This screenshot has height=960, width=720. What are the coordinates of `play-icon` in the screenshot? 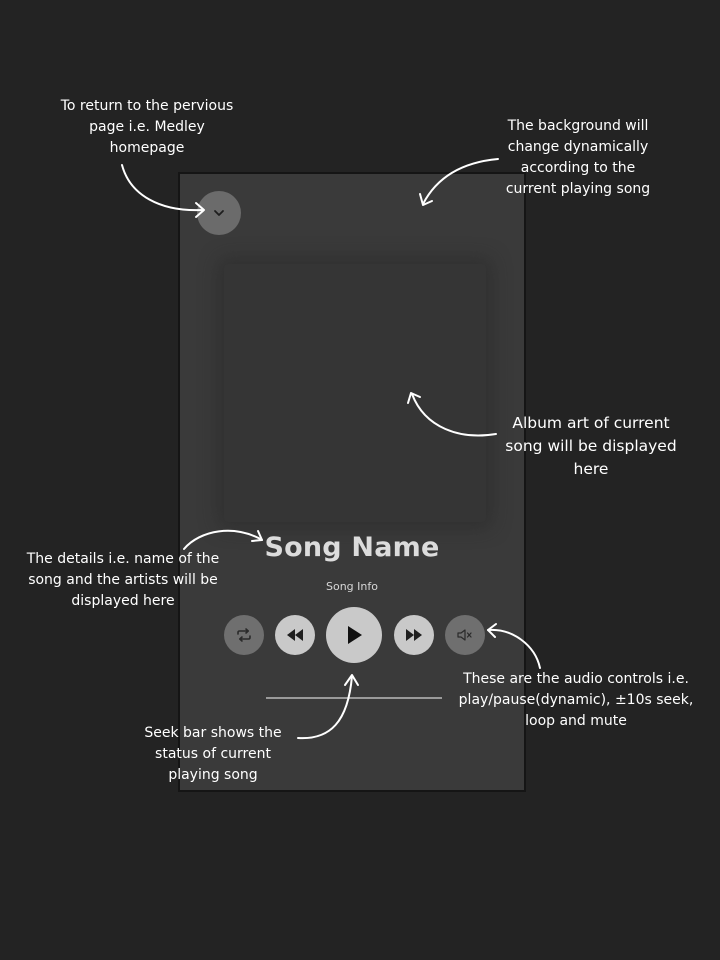 It's located at (355, 635).